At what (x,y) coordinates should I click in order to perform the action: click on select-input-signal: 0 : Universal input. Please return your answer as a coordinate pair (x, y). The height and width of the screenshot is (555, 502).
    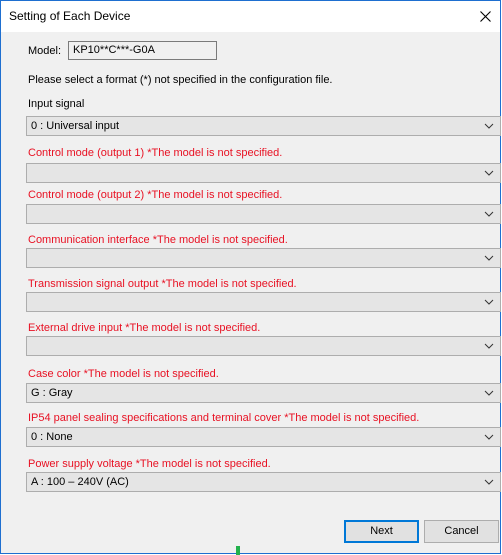
    Looking at the image, I should click on (263, 126).